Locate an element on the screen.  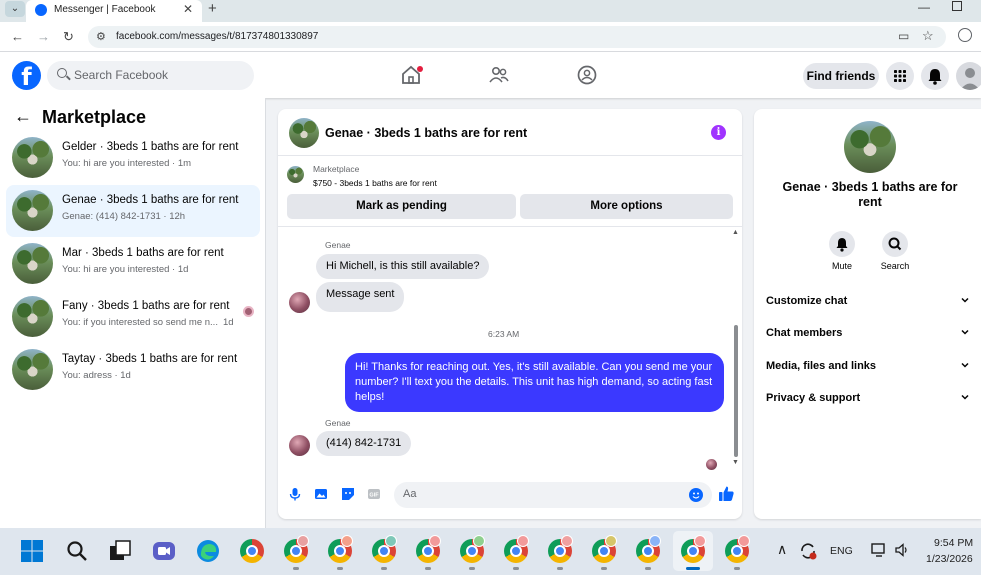
mute-button is located at coordinates (842, 244).